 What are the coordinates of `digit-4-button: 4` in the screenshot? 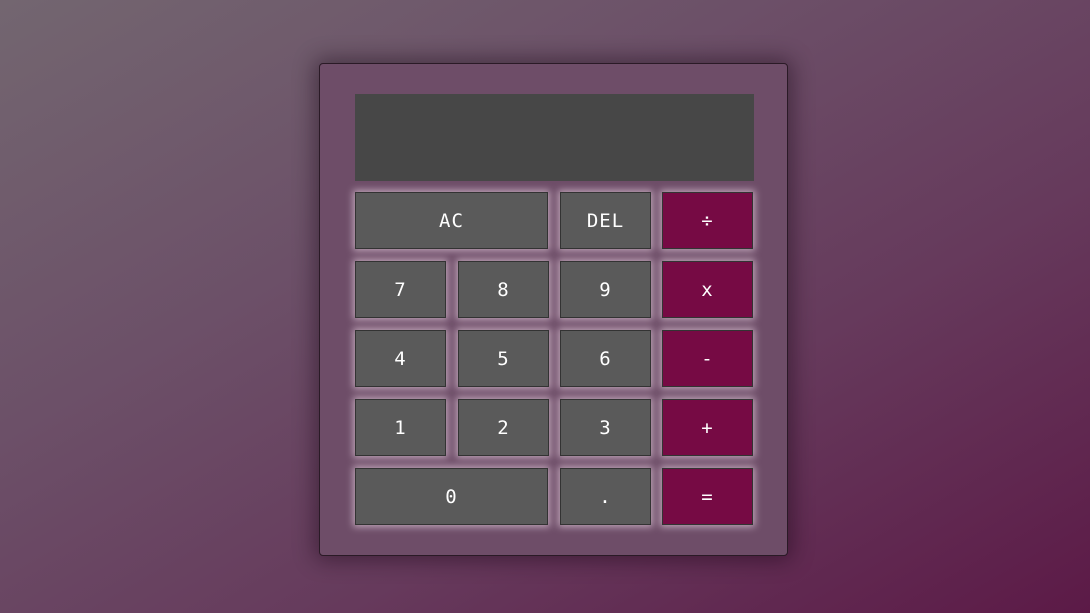 It's located at (400, 358).